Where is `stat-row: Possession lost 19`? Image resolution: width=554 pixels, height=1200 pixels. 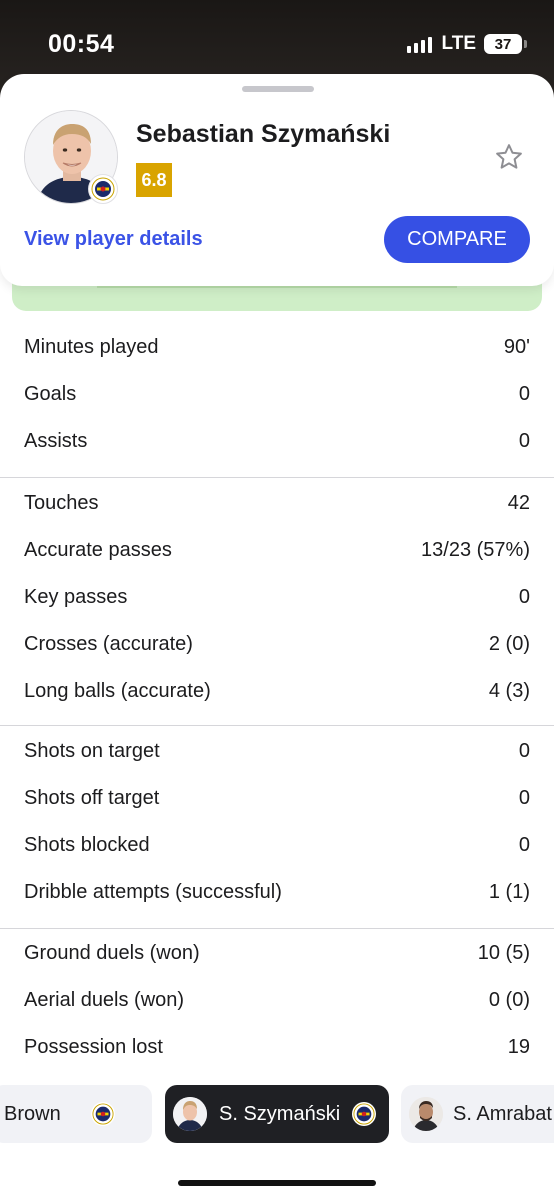
stat-row: Possession lost 19 is located at coordinates (277, 1047).